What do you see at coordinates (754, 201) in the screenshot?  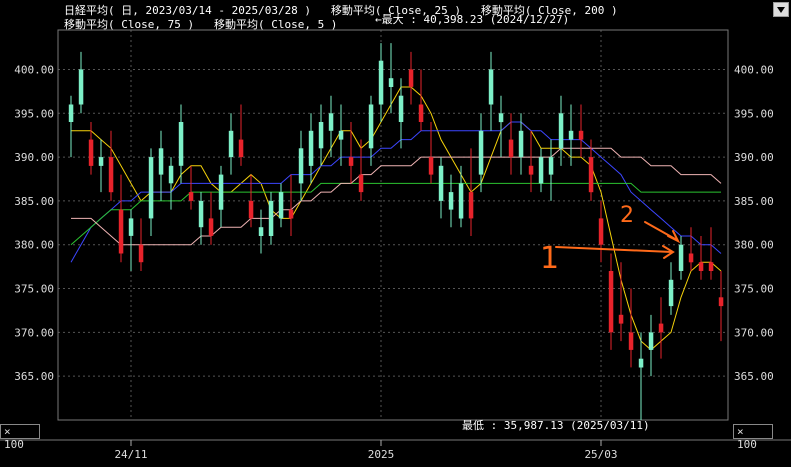 I see `y-tick-label-right: 385.00` at bounding box center [754, 201].